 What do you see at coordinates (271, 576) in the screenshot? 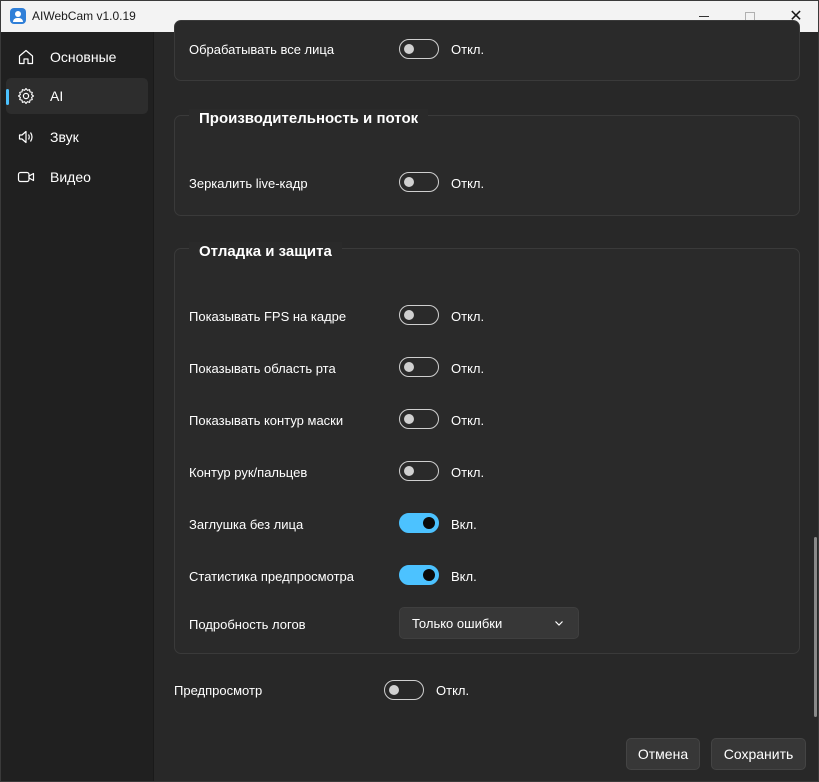
I see `preview-stats-label: Статистика предпросмотра` at bounding box center [271, 576].